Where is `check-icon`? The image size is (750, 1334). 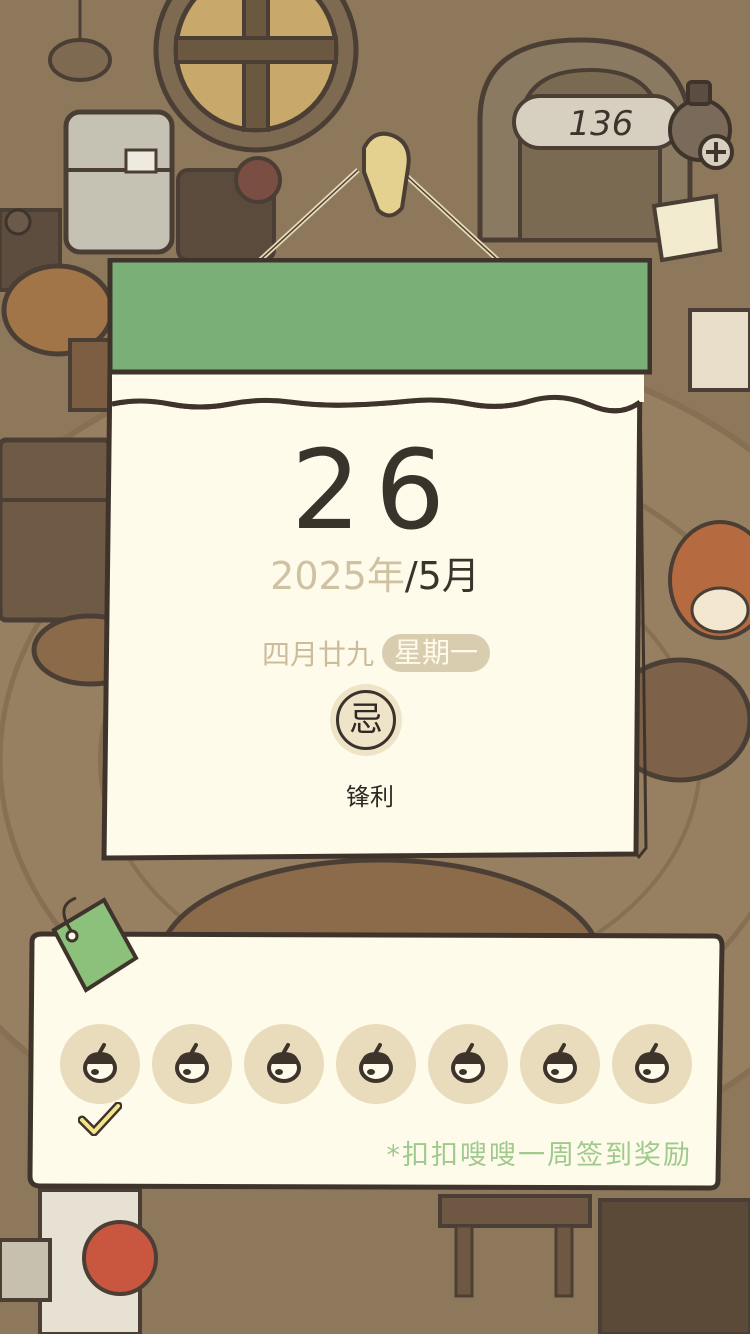 check-icon is located at coordinates (100, 1119).